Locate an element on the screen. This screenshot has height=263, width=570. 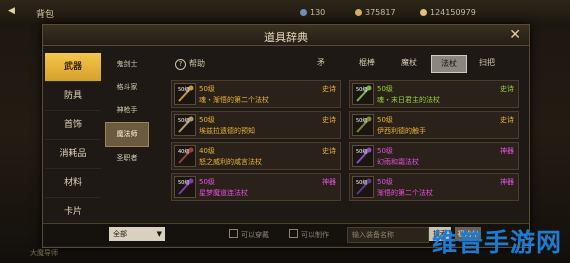
panel-title: 道具辞典 is located at coordinates (286, 37).